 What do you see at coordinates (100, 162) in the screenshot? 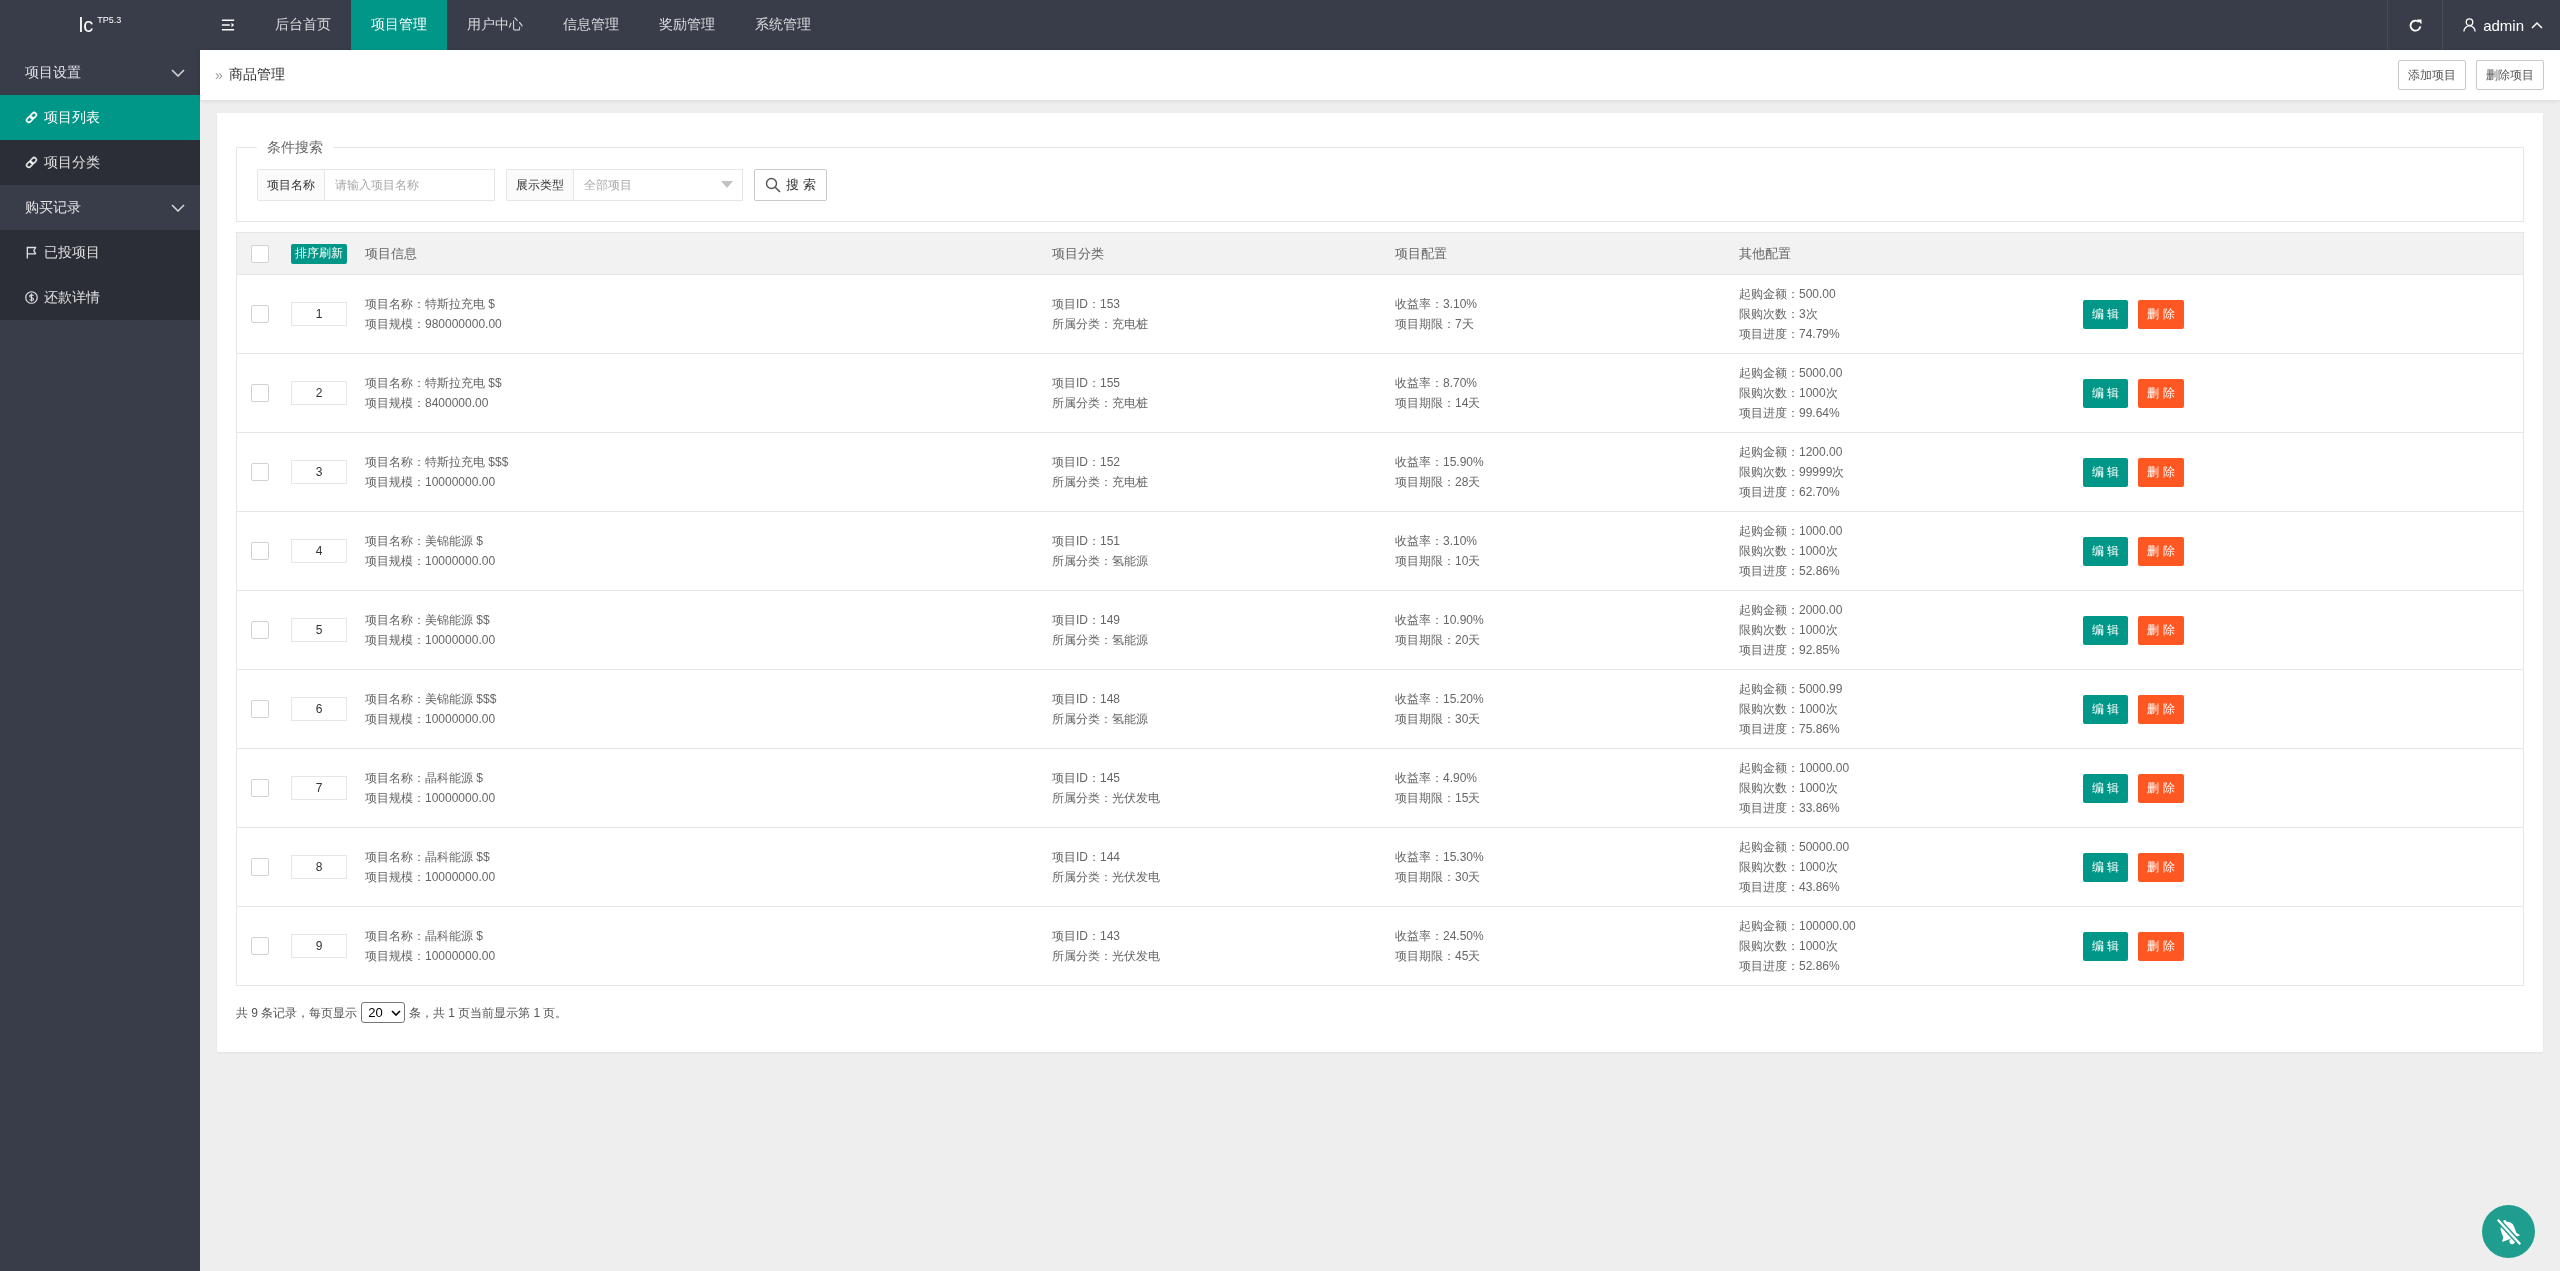
I see `sidebar-item: 项目分类` at bounding box center [100, 162].